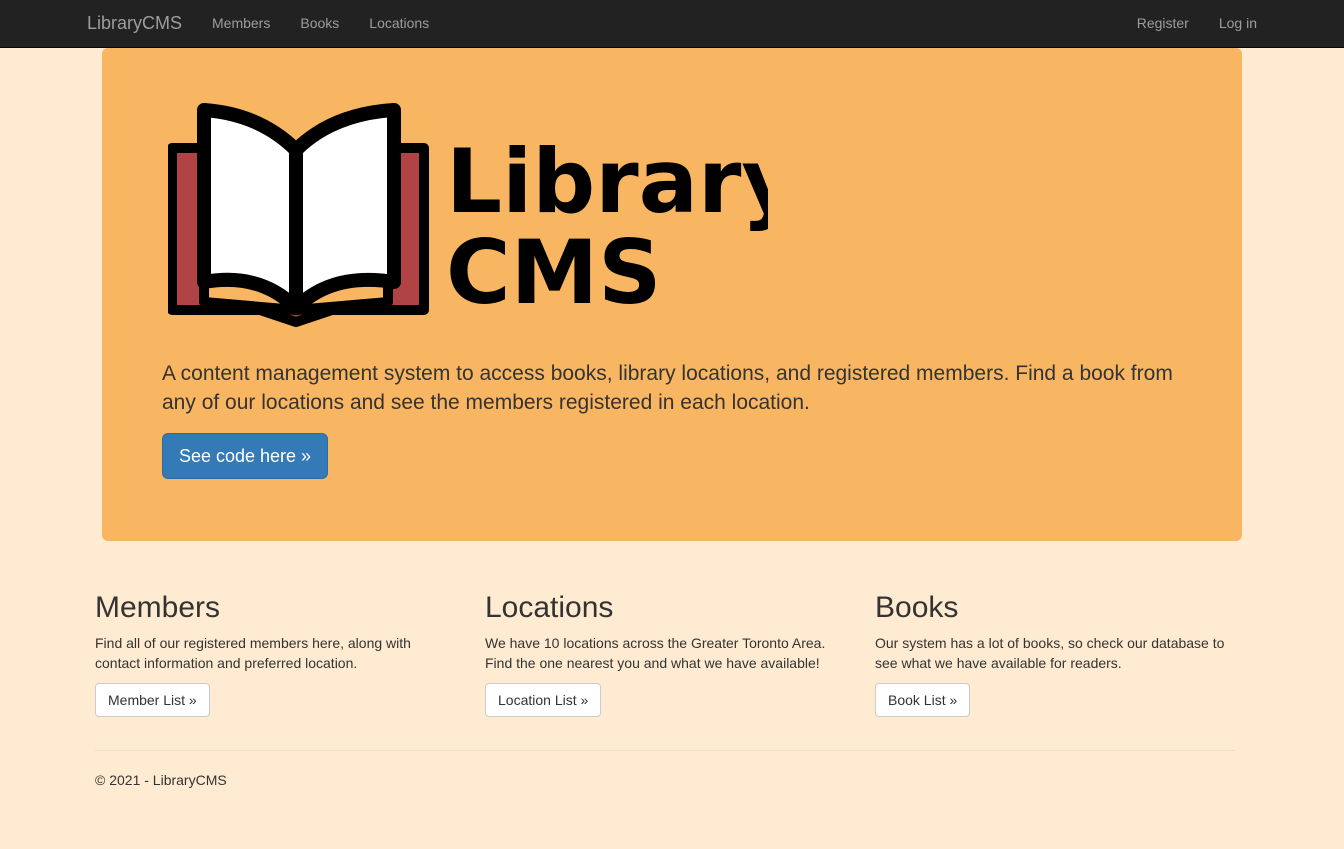  I want to click on brand-link: LibraryCMS, so click(134, 23).